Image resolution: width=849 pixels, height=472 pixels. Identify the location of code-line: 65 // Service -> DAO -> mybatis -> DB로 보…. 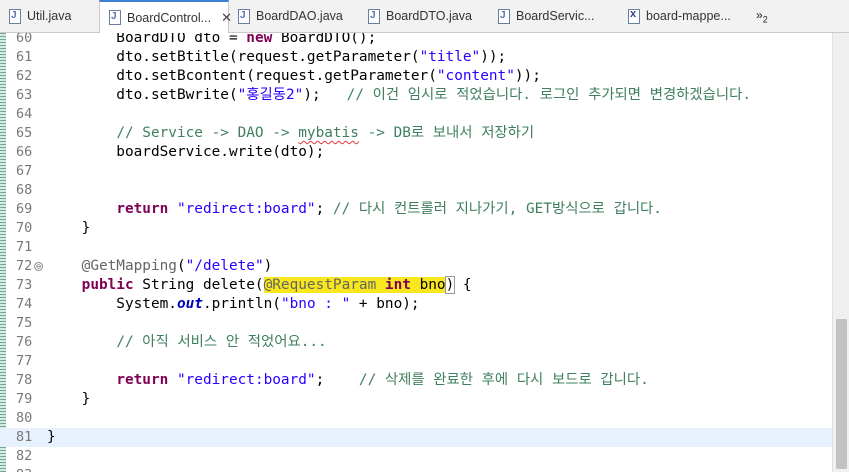
(416, 133).